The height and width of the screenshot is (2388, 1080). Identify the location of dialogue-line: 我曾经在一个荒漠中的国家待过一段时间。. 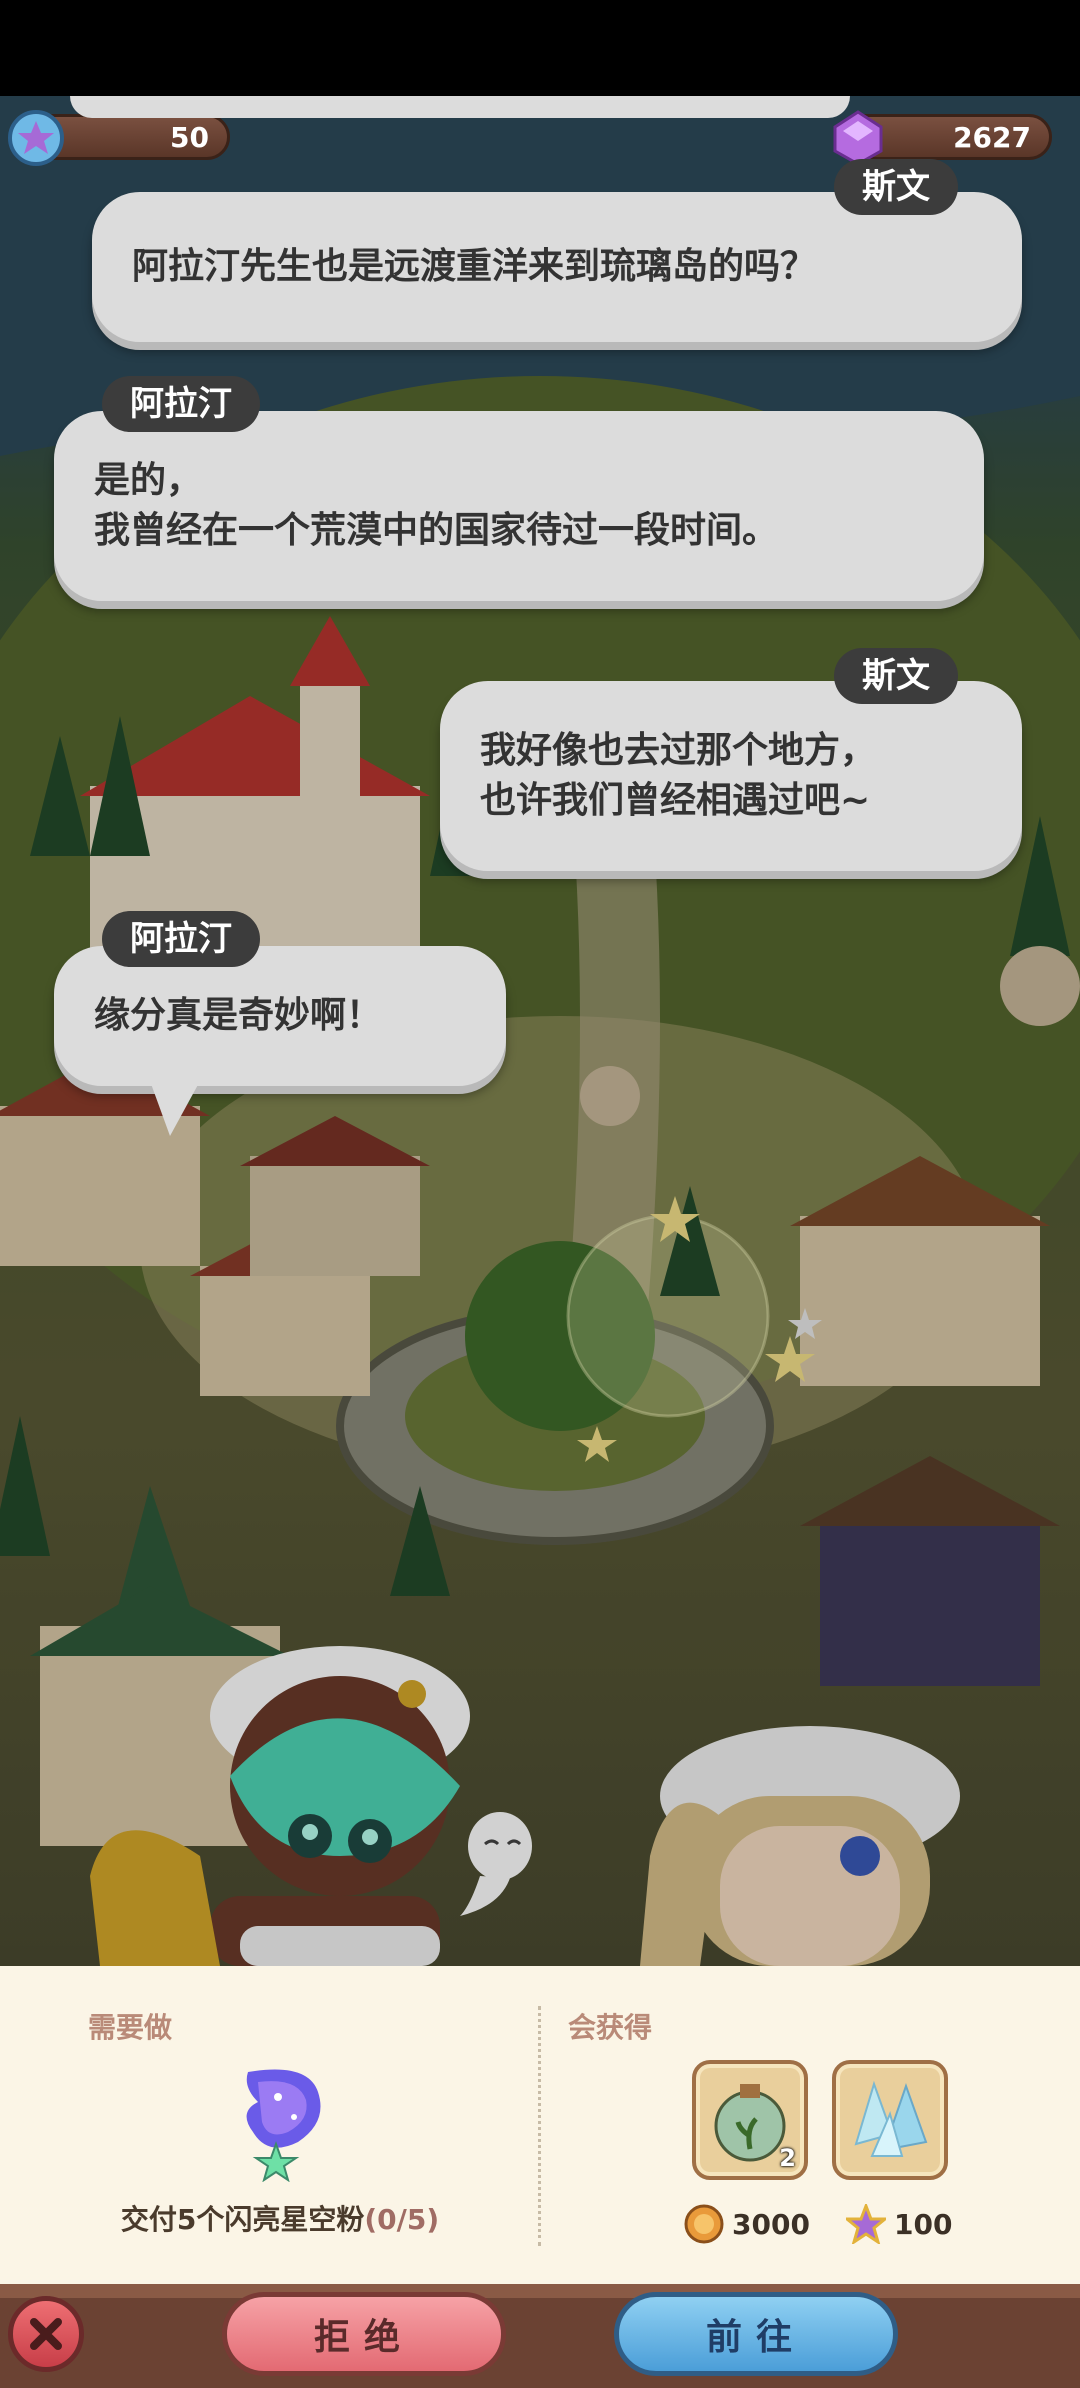
(436, 530).